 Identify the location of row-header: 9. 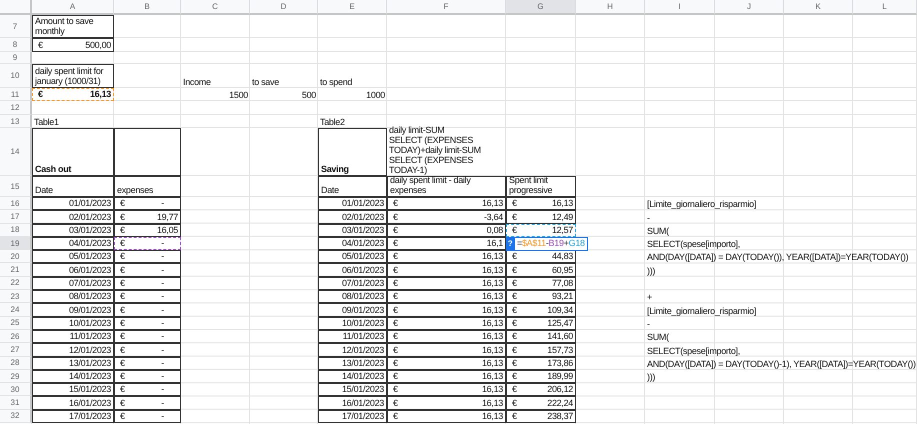
(16, 58).